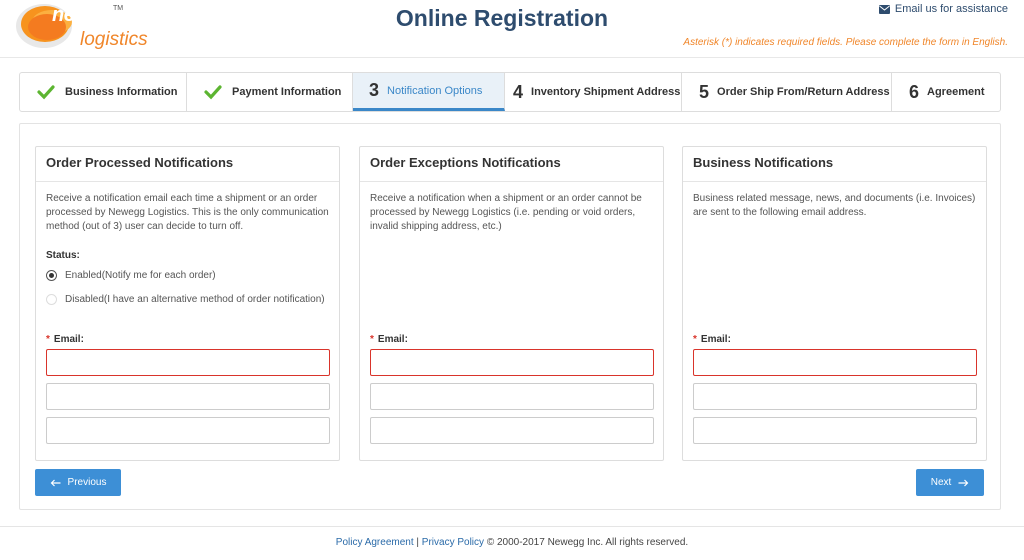 This screenshot has width=1024, height=560. I want to click on step-label: Agreement, so click(956, 92).